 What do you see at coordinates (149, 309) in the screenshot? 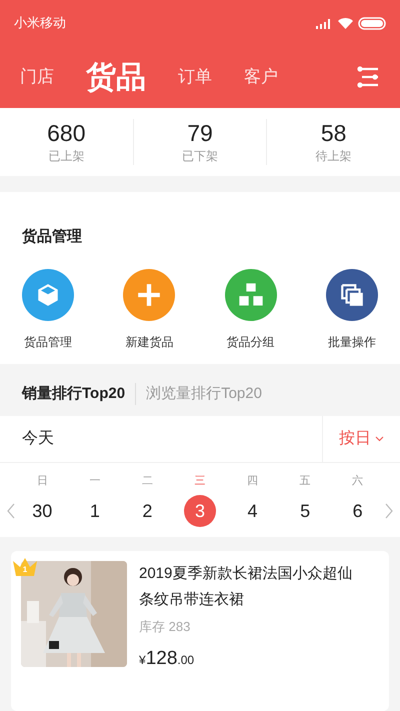
I see `action-button: 新建货品` at bounding box center [149, 309].